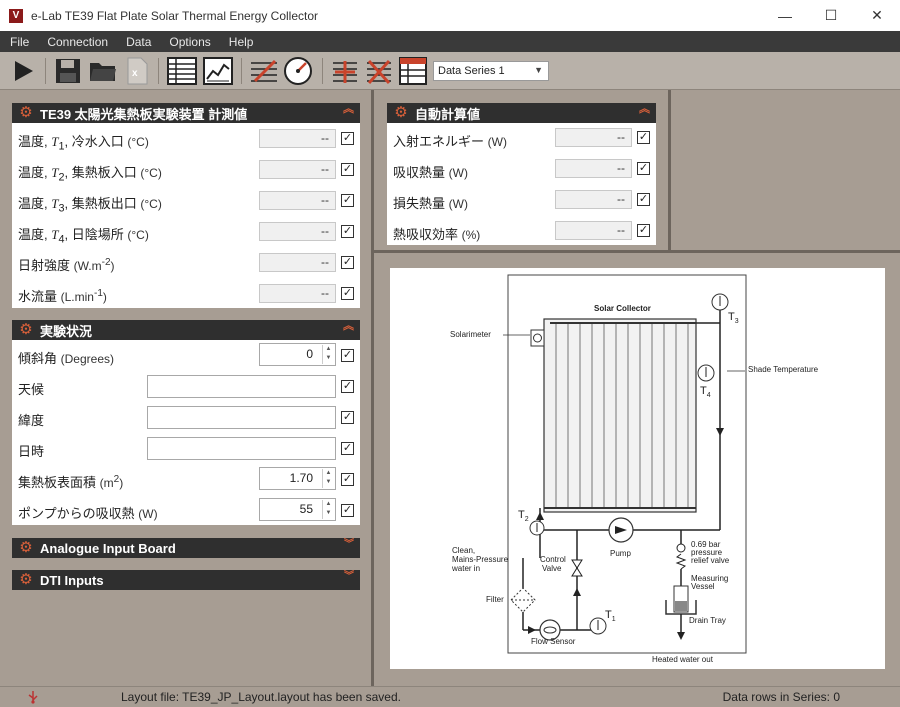  I want to click on filter-label: Filter, so click(495, 599).